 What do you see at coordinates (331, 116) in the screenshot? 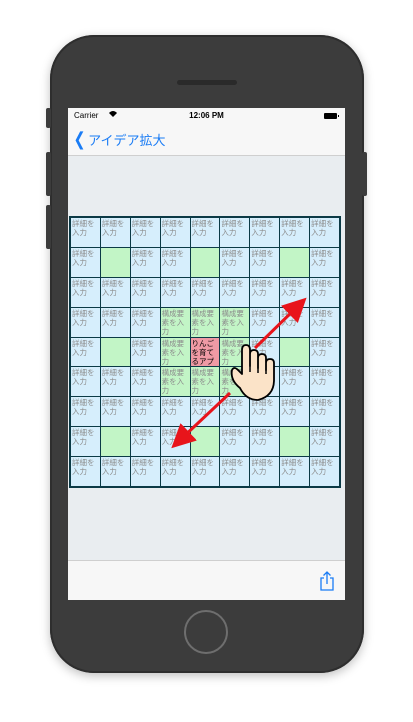
I see `battery-icon` at bounding box center [331, 116].